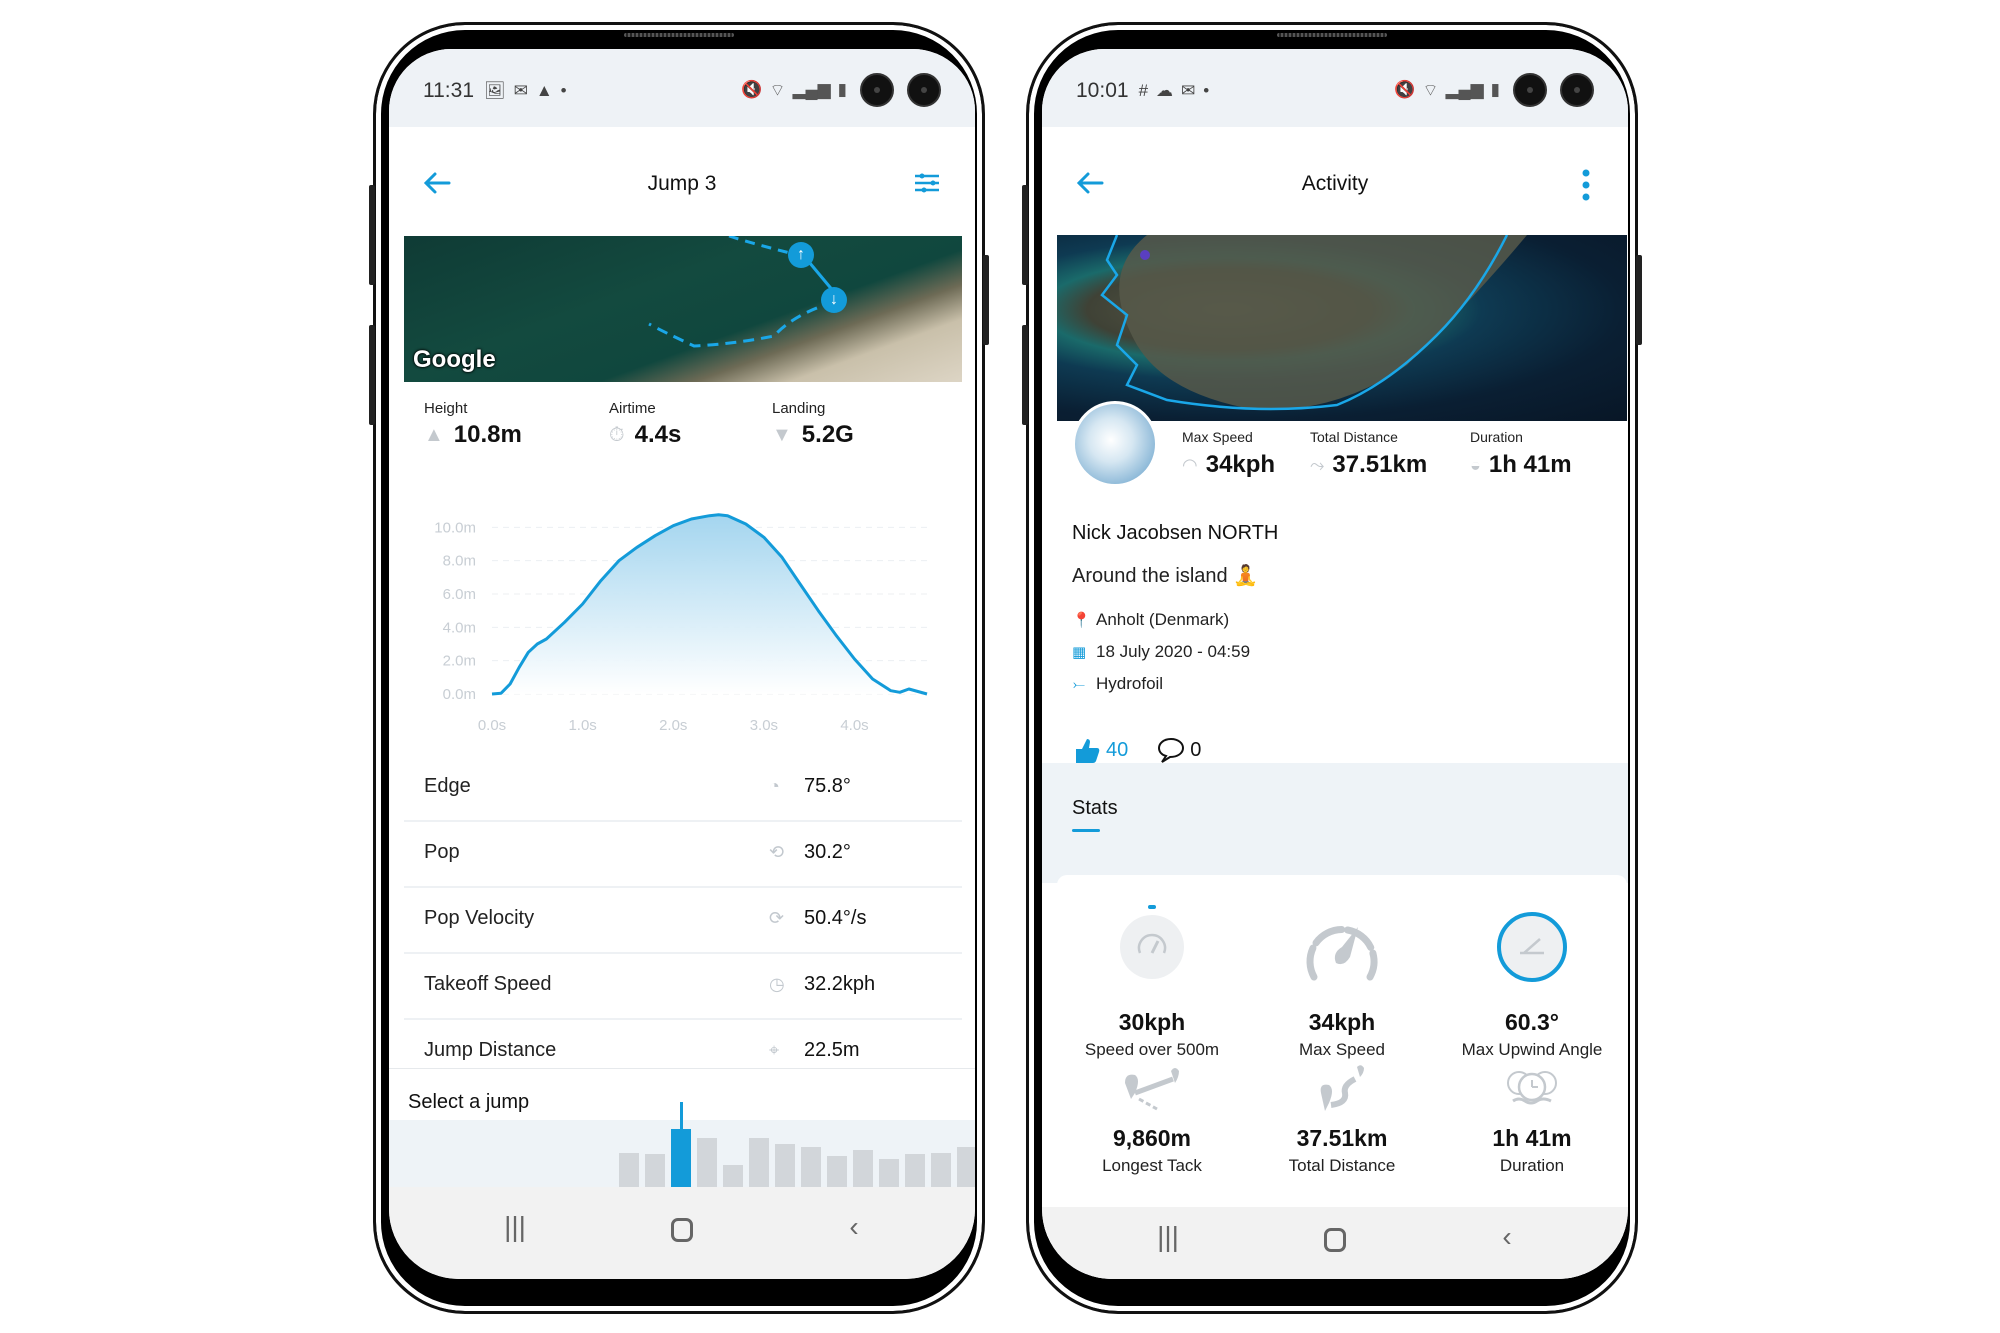 The image size is (2000, 1333). I want to click on stat-label: Landing, so click(799, 408).